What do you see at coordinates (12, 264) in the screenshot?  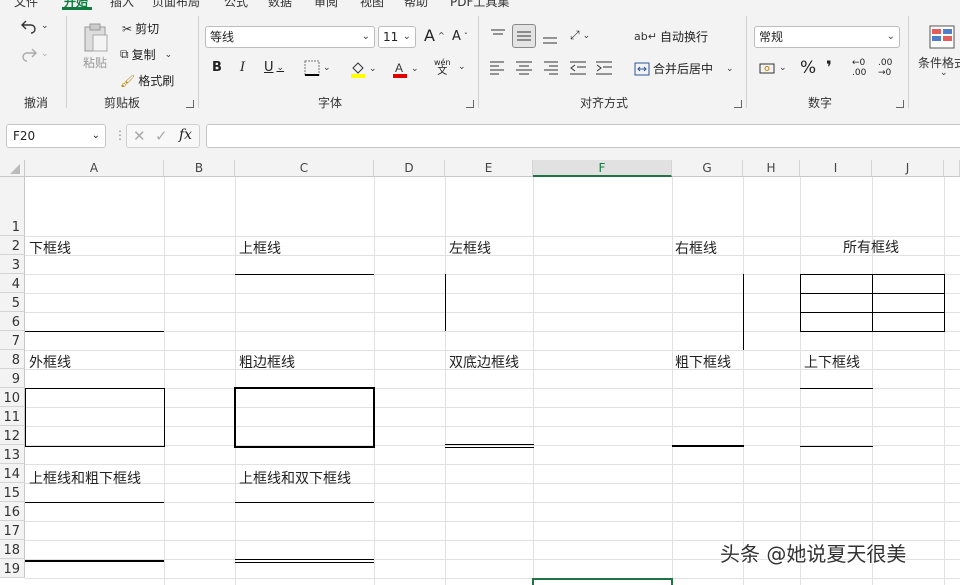 I see `row-header-3: 3` at bounding box center [12, 264].